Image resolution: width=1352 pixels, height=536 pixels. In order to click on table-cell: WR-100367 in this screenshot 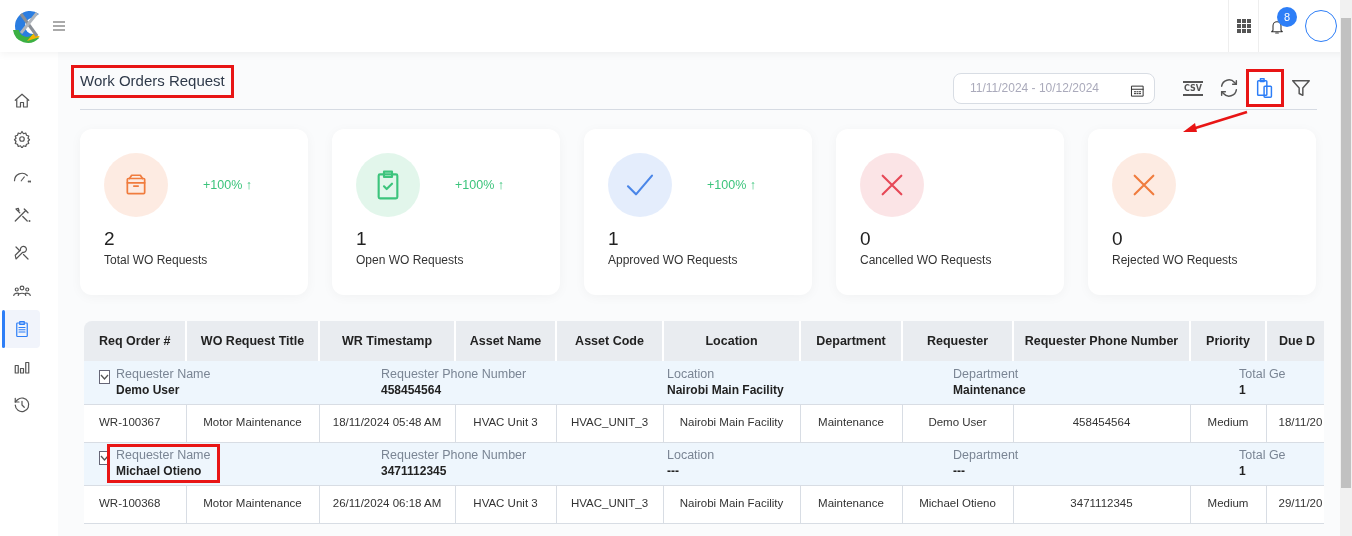, I will do `click(135, 423)`.